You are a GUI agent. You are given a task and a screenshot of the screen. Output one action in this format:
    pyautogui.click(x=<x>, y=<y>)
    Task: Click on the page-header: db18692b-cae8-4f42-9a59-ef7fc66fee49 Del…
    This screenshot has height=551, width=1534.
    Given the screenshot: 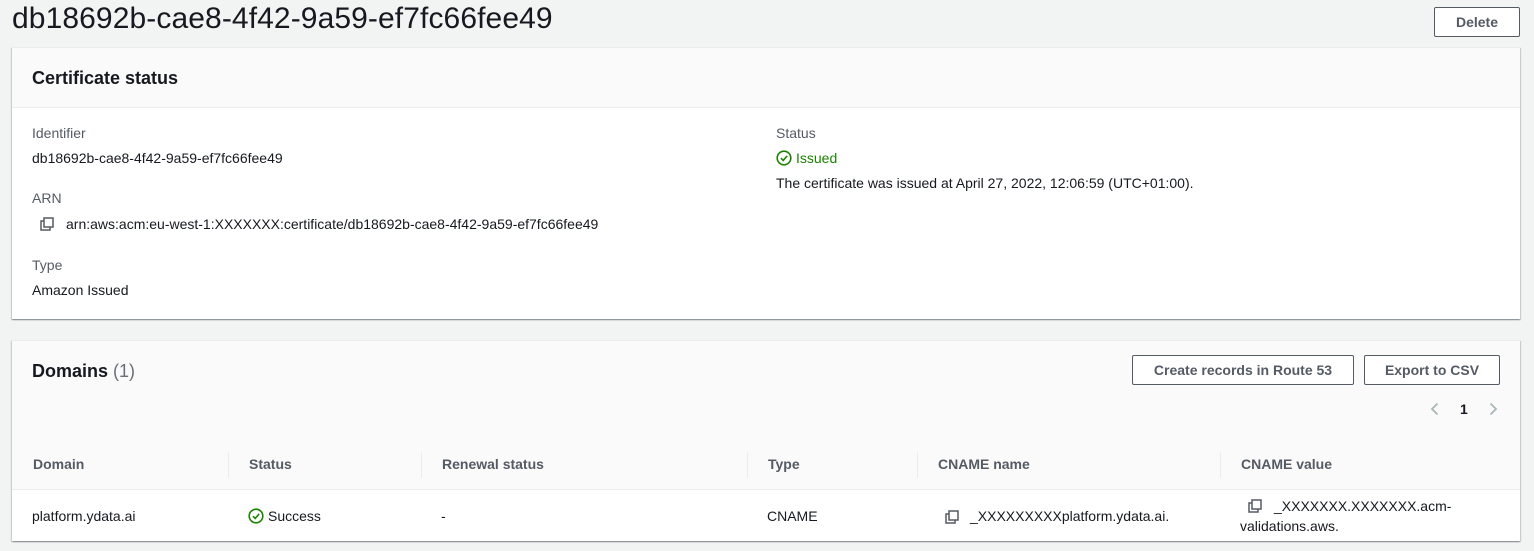 What is the action you would take?
    pyautogui.click(x=767, y=23)
    